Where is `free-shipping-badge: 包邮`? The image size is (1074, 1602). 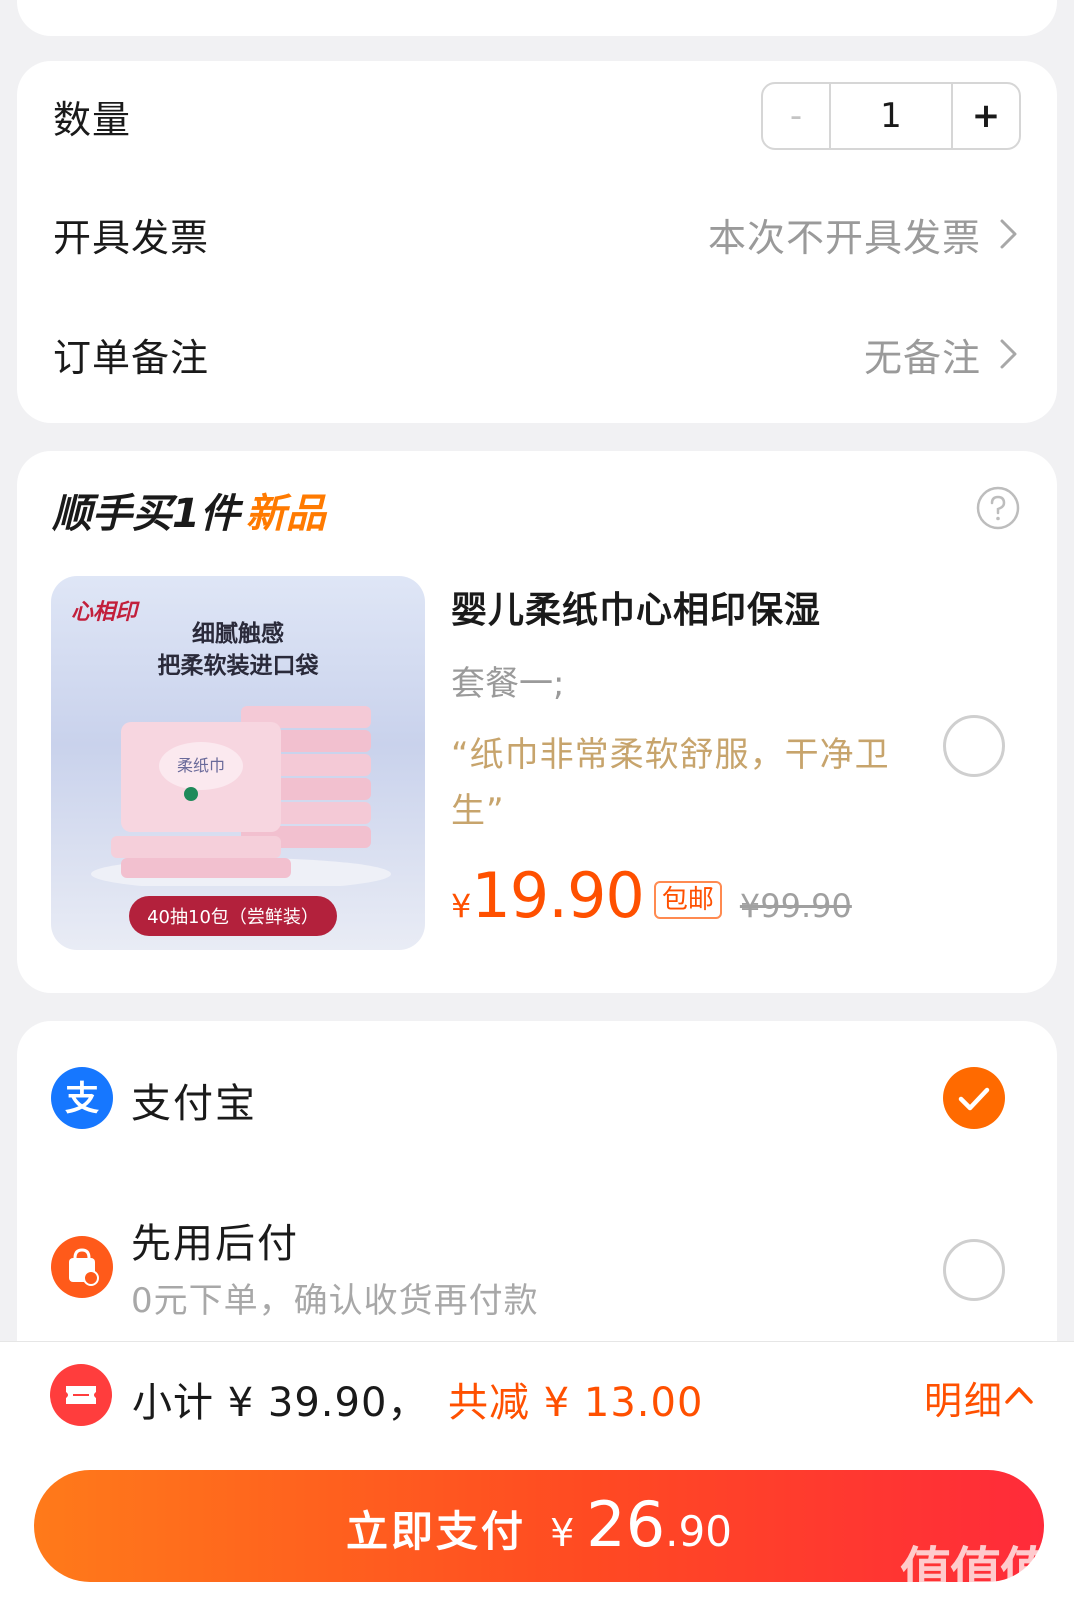
free-shipping-badge: 包邮 is located at coordinates (687, 899).